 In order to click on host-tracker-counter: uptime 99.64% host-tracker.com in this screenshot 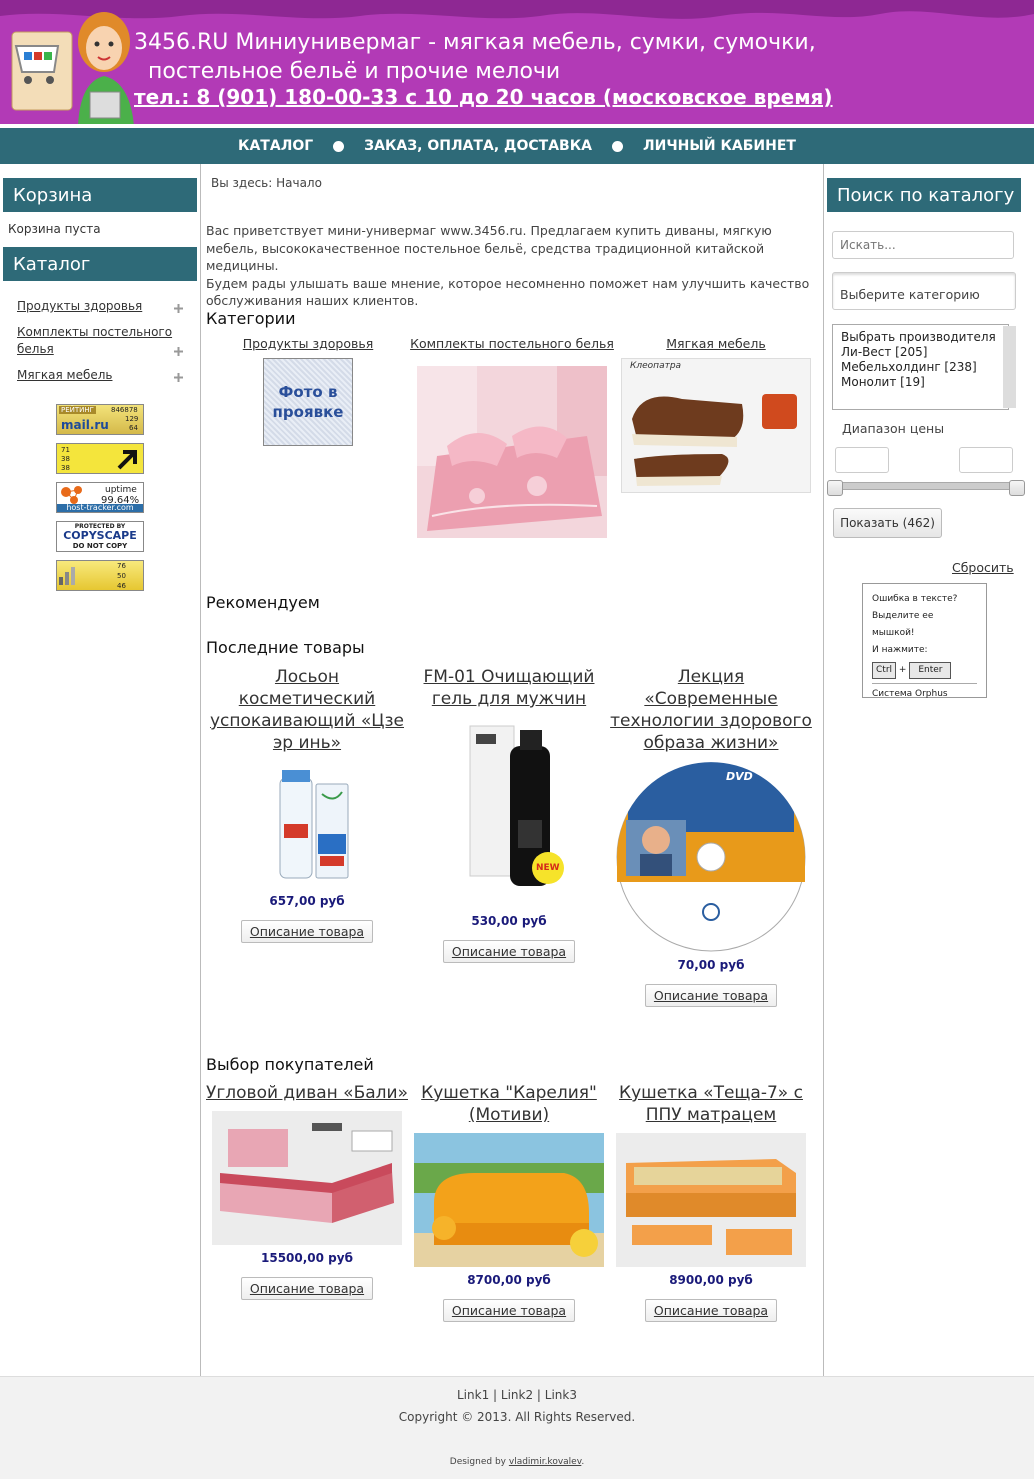, I will do `click(100, 497)`.